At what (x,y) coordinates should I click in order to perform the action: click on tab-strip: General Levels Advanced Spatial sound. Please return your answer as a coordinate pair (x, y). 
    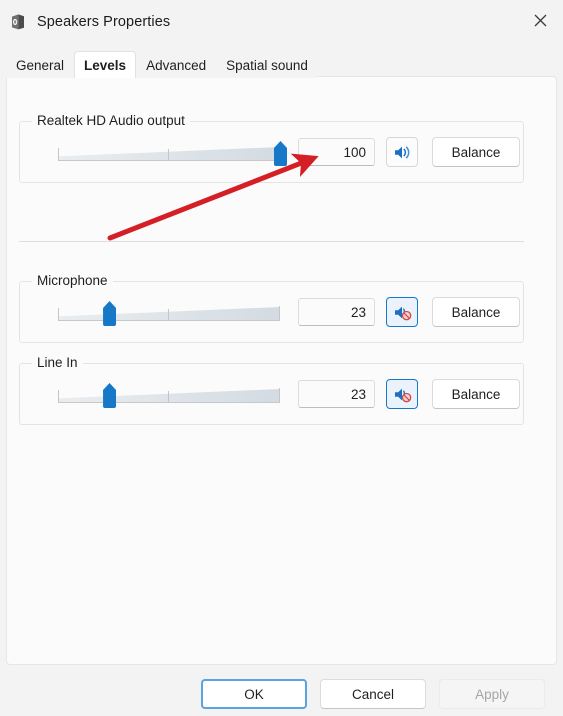
    Looking at the image, I should click on (162, 64).